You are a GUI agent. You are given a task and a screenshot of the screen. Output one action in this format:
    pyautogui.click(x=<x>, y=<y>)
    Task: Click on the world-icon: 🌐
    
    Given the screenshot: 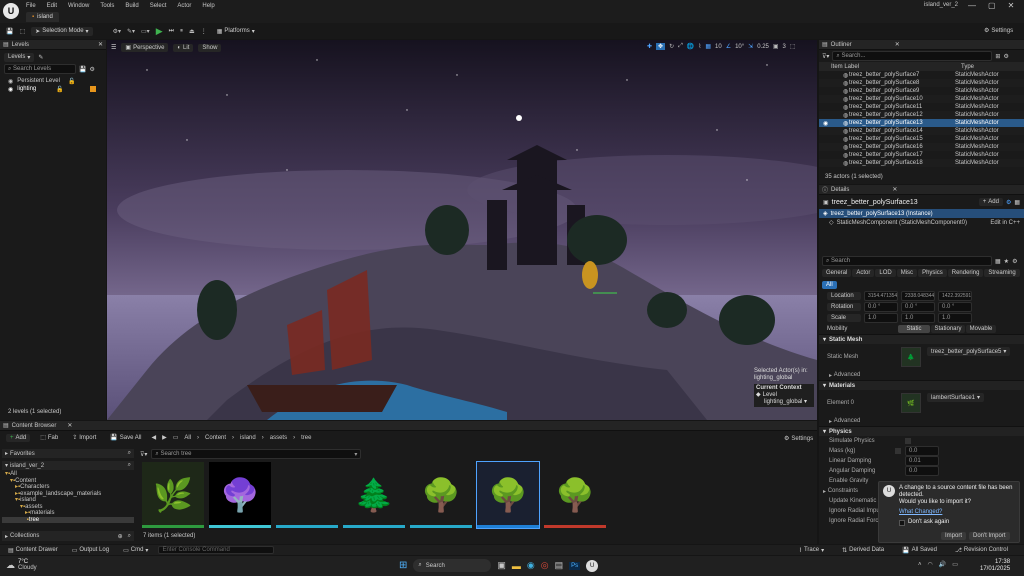 What is the action you would take?
    pyautogui.click(x=690, y=46)
    